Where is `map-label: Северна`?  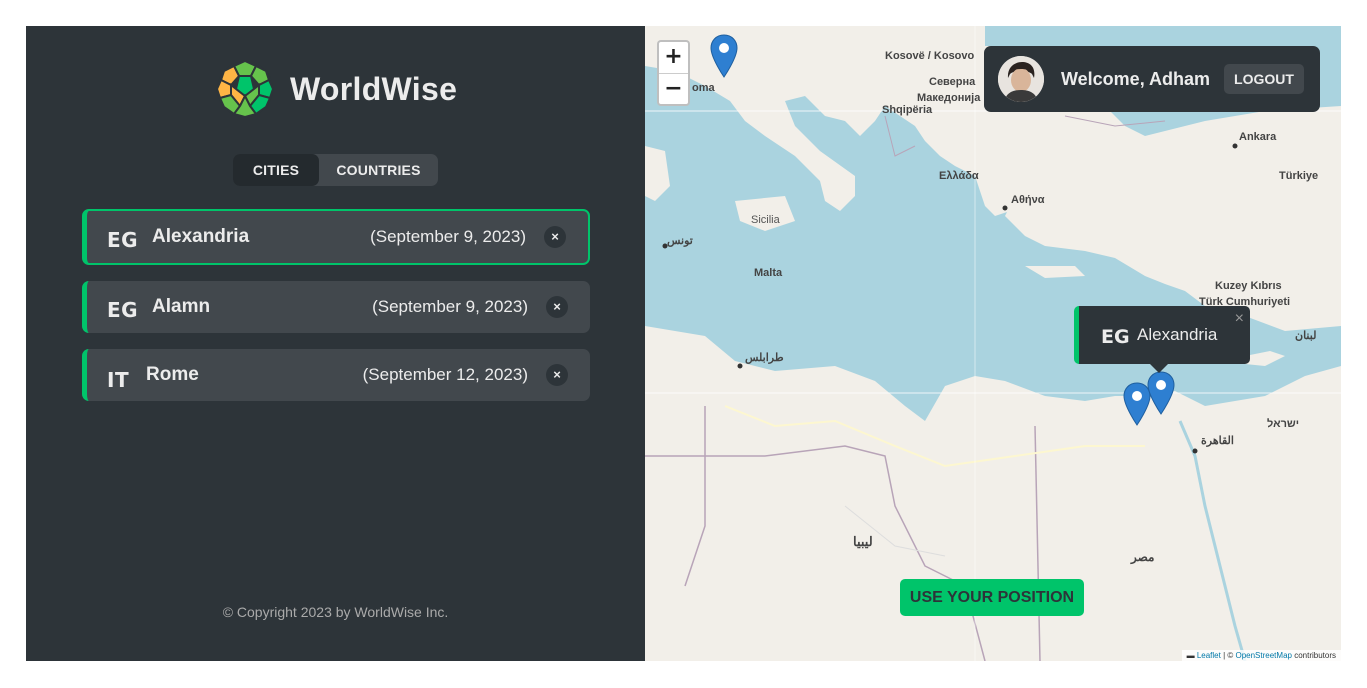
map-label: Северна is located at coordinates (952, 82).